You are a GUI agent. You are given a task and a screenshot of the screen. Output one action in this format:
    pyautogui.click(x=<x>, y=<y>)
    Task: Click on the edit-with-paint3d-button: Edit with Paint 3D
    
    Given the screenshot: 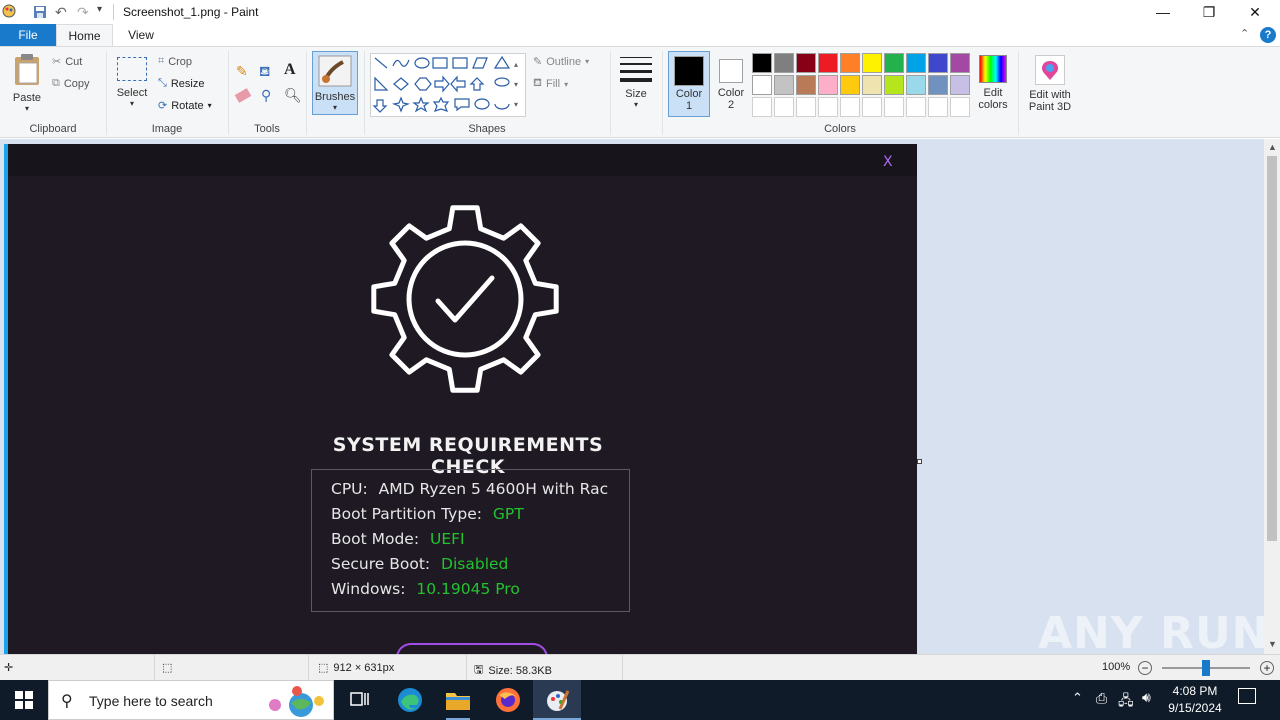 What is the action you would take?
    pyautogui.click(x=1050, y=85)
    